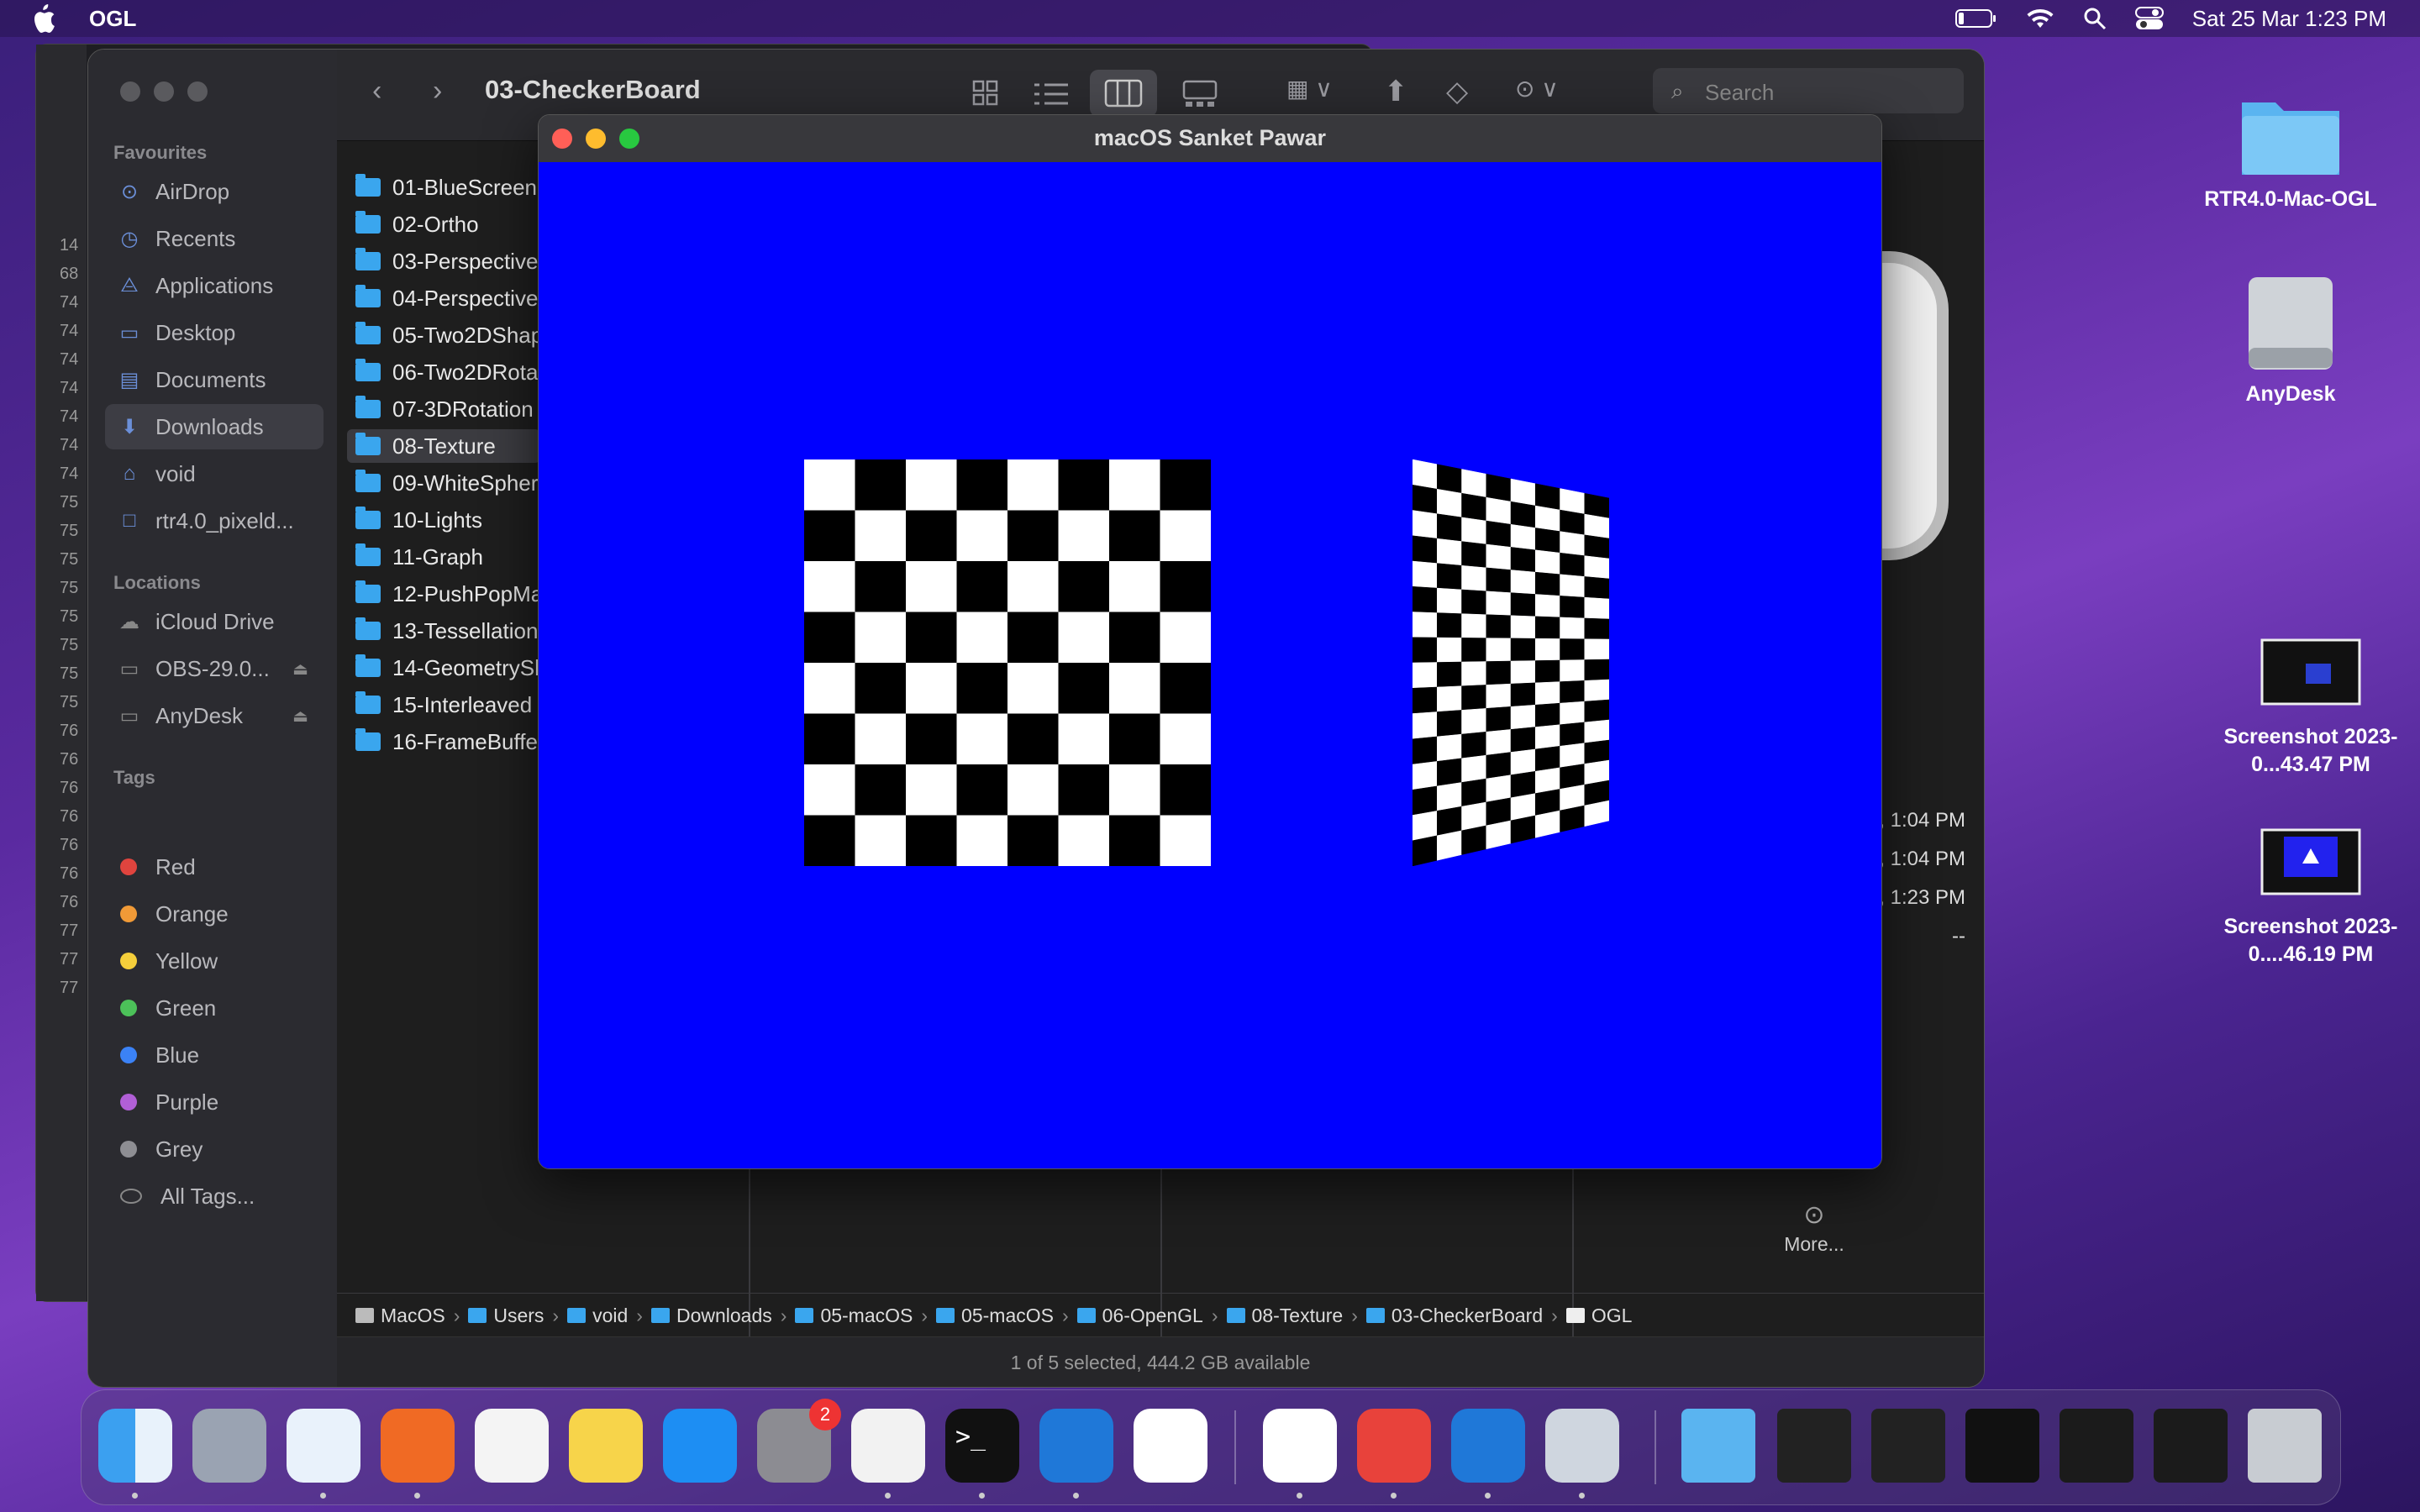  Describe the element at coordinates (42, 18) in the screenshot. I see `apple-menu-icon` at that location.